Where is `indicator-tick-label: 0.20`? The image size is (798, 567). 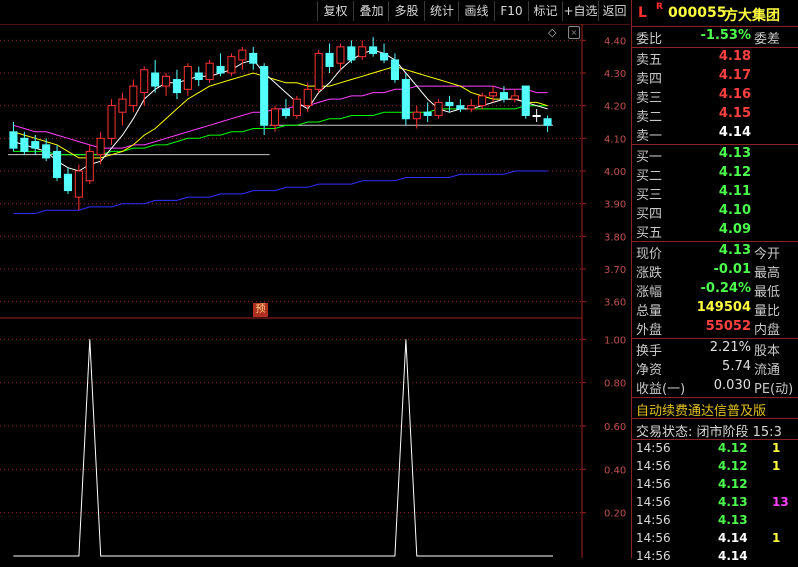
indicator-tick-label: 0.20 is located at coordinates (615, 514).